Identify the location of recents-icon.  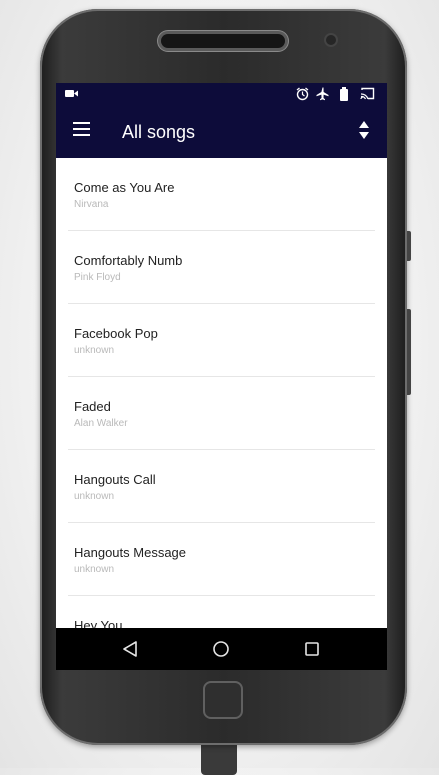
(312, 649).